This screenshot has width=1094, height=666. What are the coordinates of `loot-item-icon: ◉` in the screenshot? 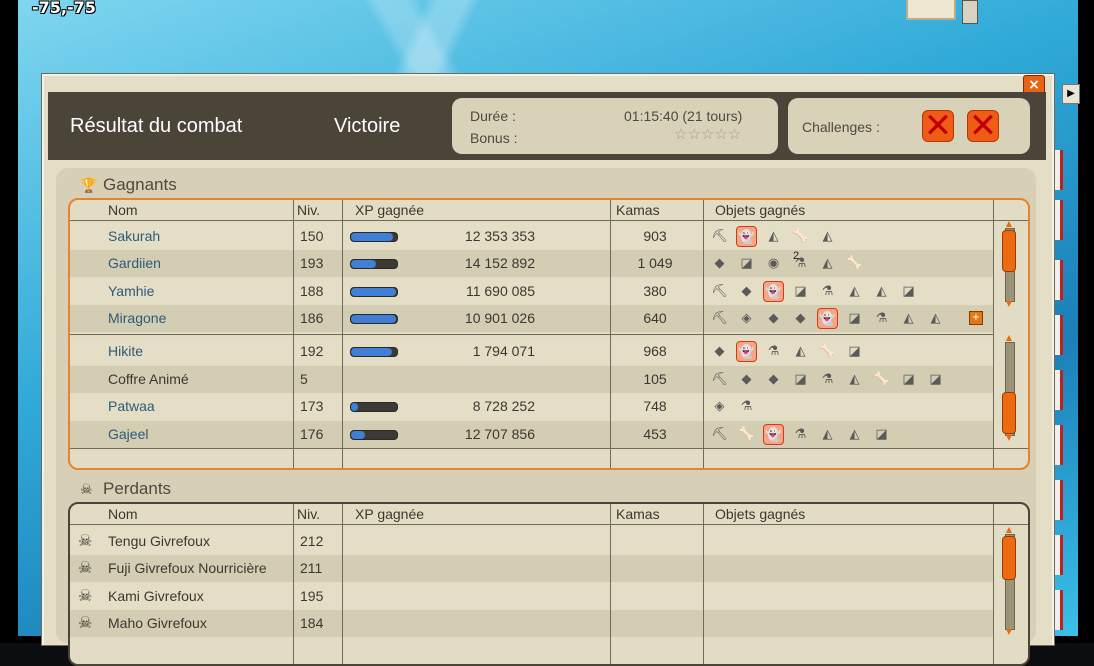 It's located at (773, 263).